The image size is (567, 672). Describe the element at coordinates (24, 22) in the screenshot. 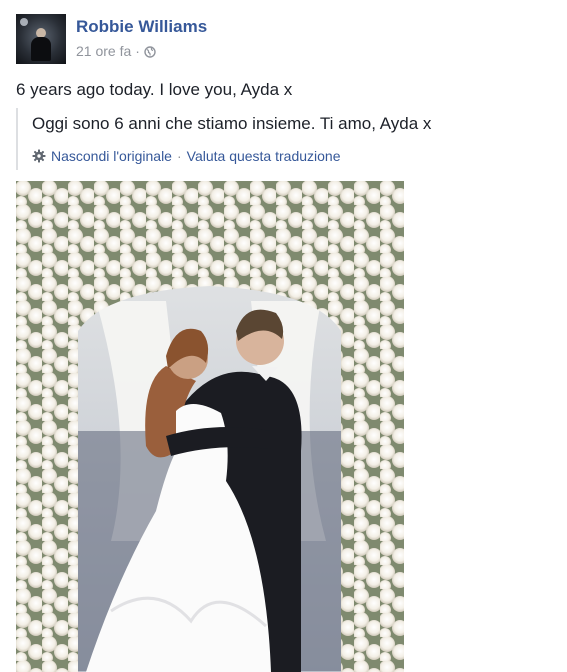

I see `avatar-light` at that location.